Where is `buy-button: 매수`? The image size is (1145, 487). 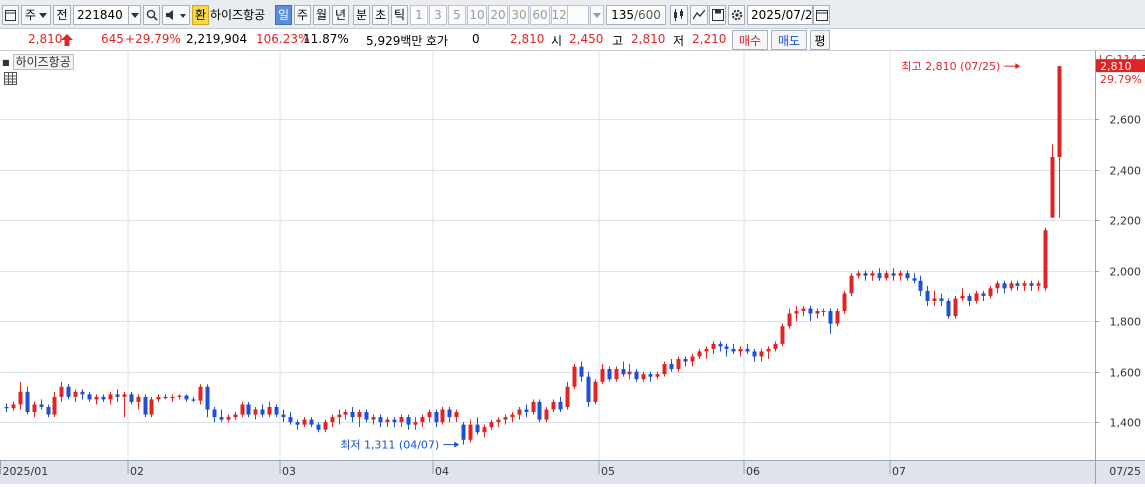
buy-button: 매수 is located at coordinates (750, 40).